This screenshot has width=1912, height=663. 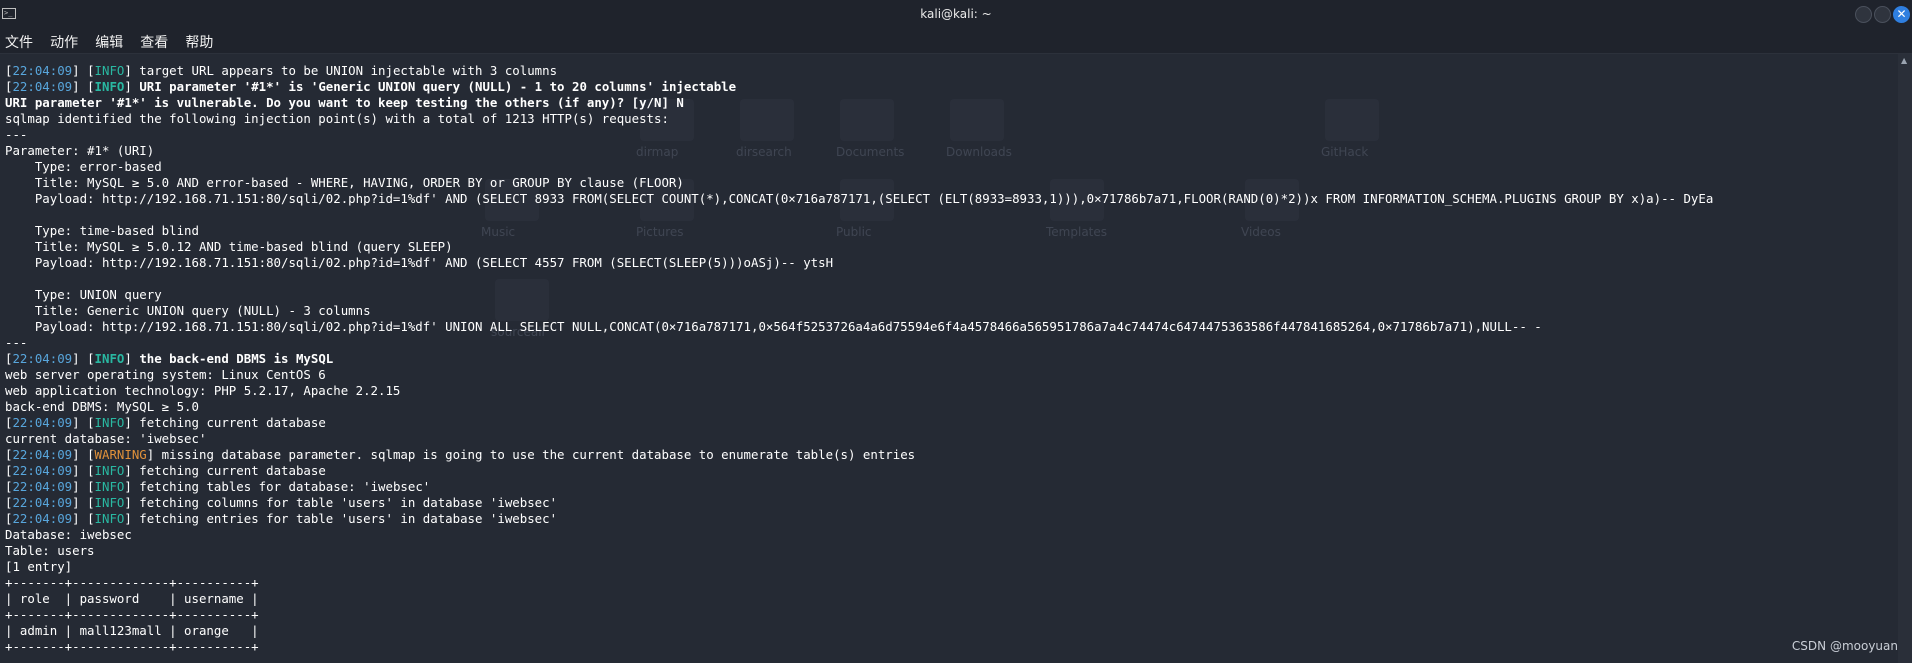 I want to click on menu-action: 动作, so click(x=64, y=40).